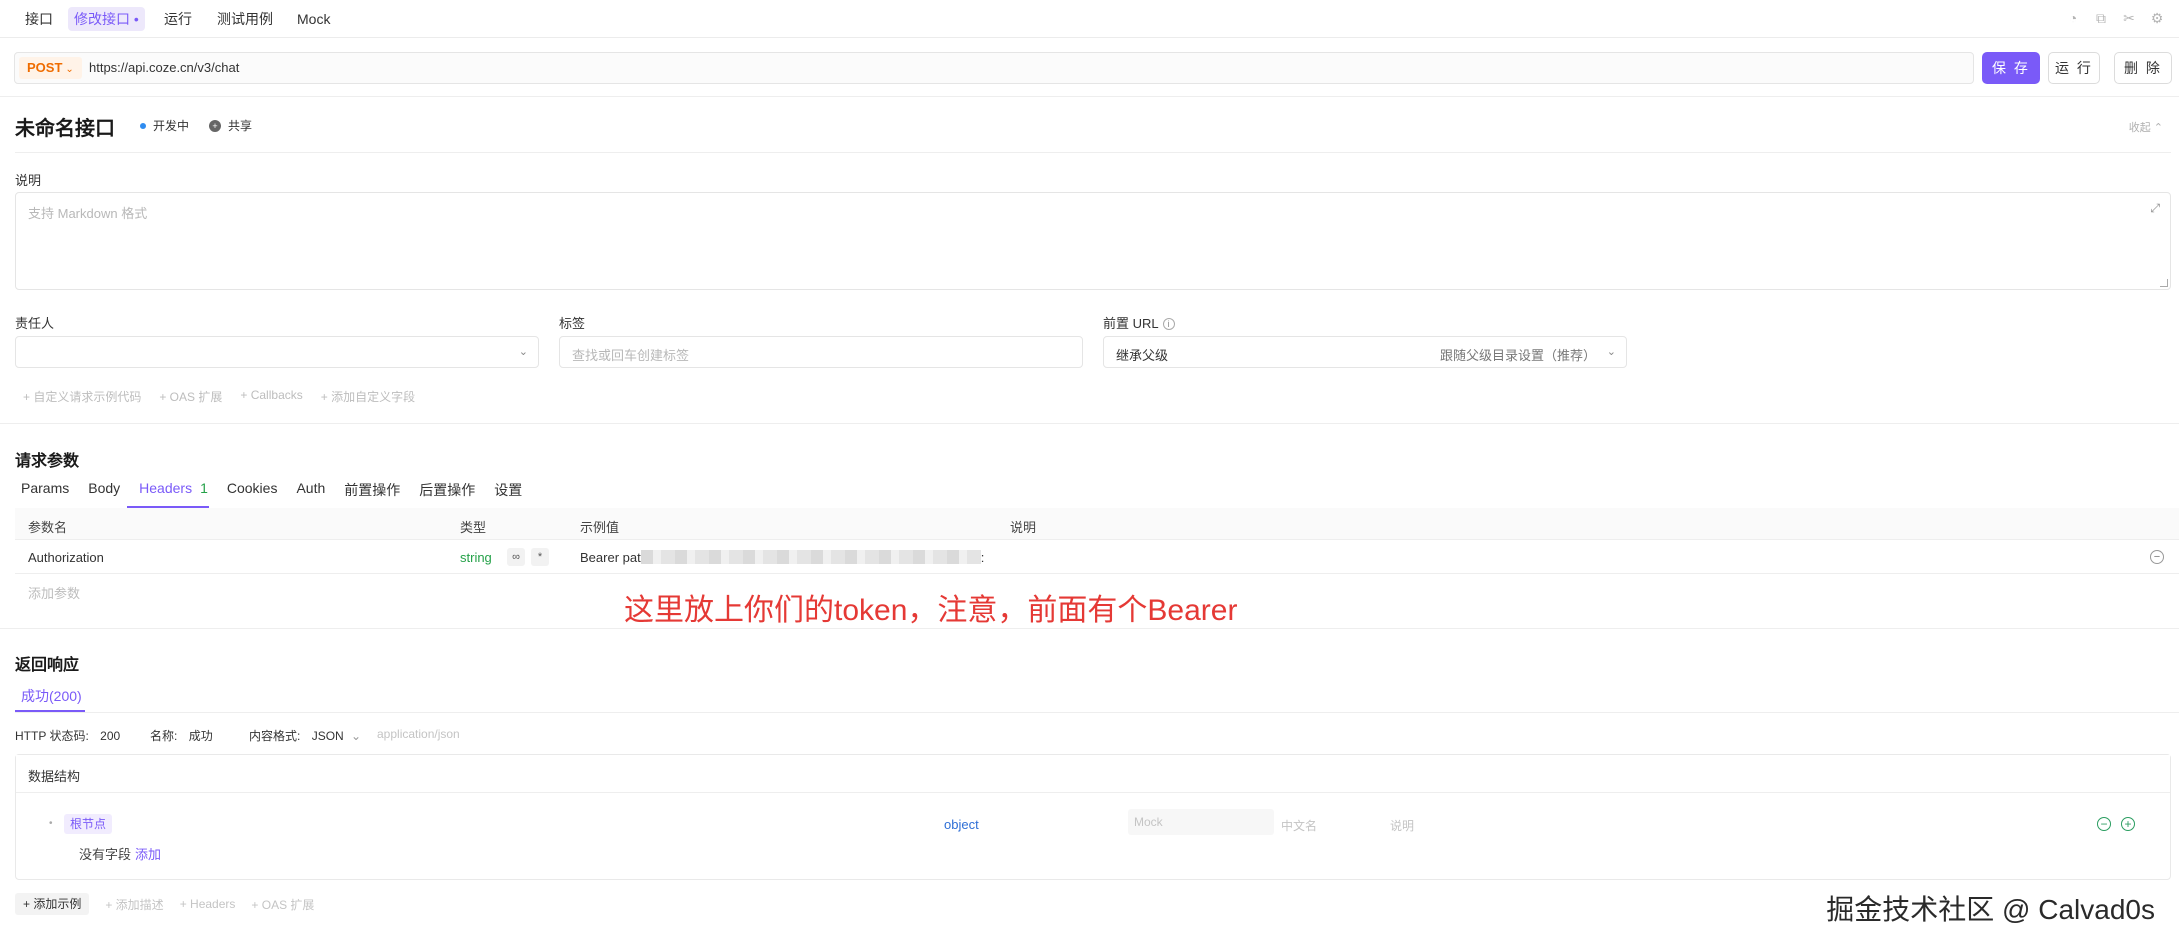 This screenshot has height=945, width=2179. Describe the element at coordinates (171, 126) in the screenshot. I see `status-label: 开发中` at that location.